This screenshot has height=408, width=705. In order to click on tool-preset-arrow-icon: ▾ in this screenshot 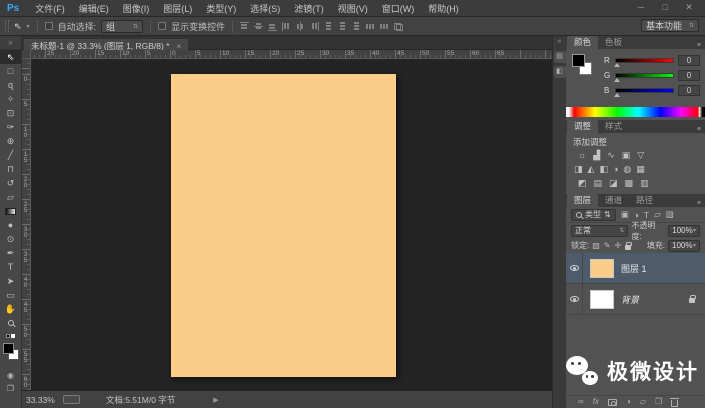, I will do `click(28, 26)`.